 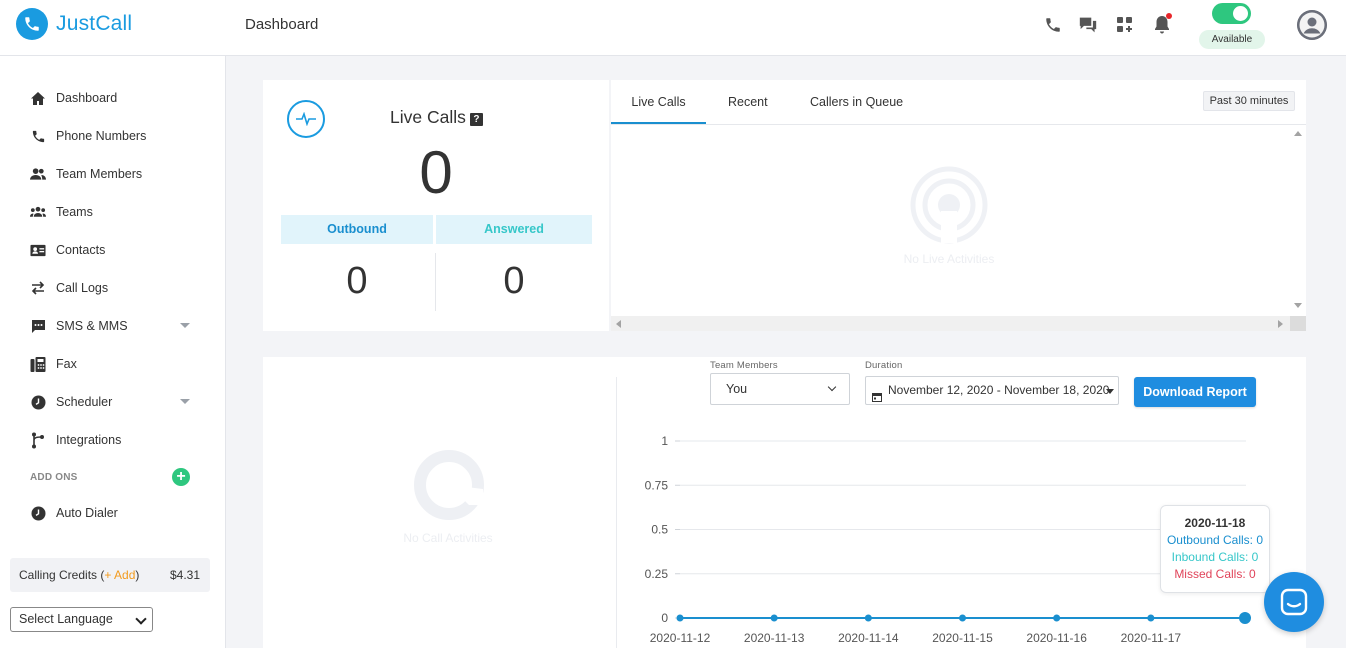 What do you see at coordinates (428, 117) in the screenshot?
I see `live-calls-title-text: Live Calls` at bounding box center [428, 117].